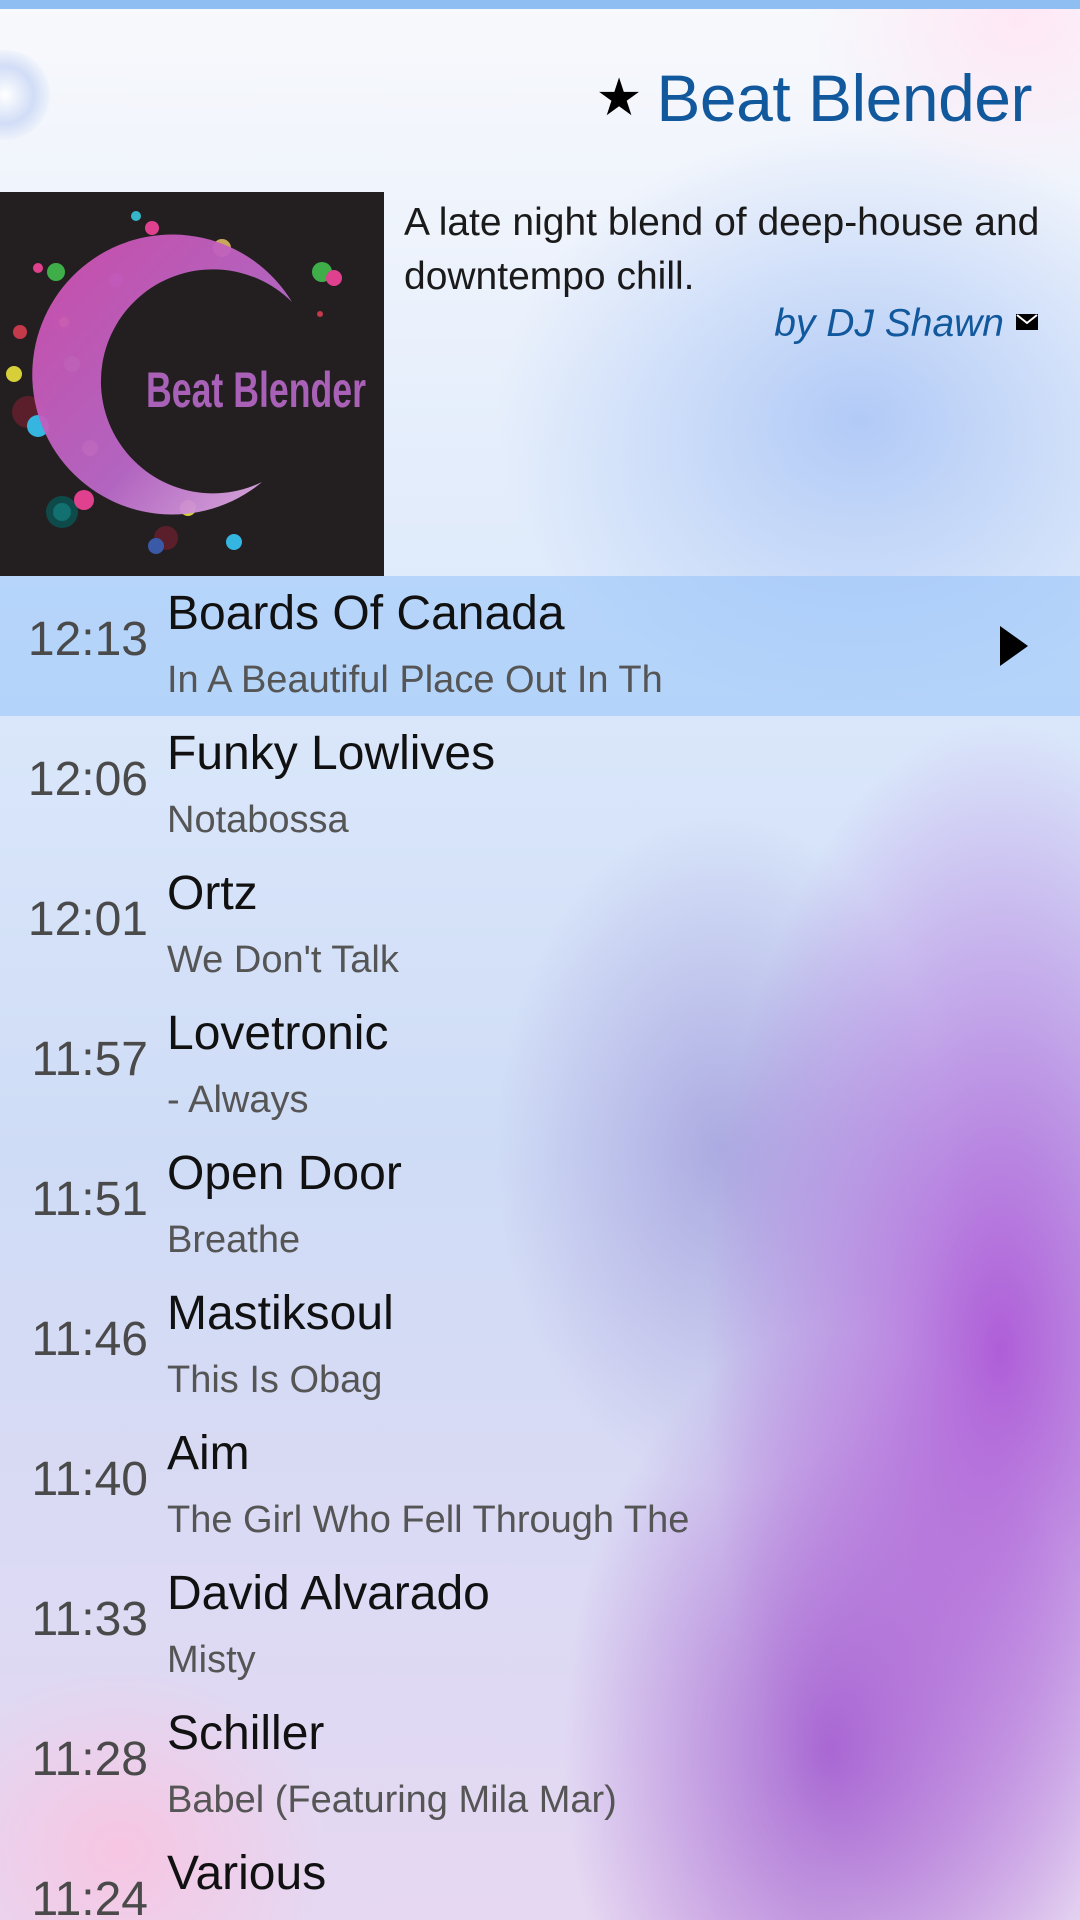 This screenshot has height=1920, width=1080. I want to click on playlist-row: 12:06 Funky Lowlives Notabossa, so click(540, 786).